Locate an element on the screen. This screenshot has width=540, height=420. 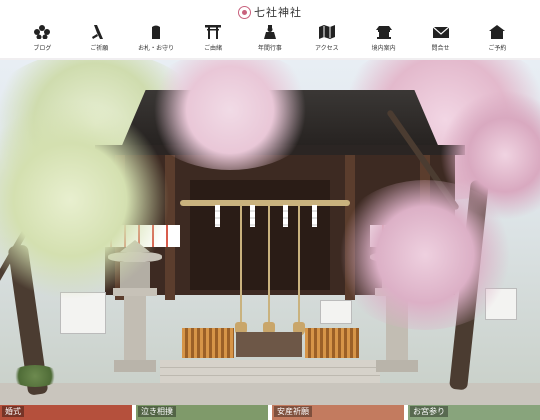
amulet-icon is located at coordinates (156, 32).